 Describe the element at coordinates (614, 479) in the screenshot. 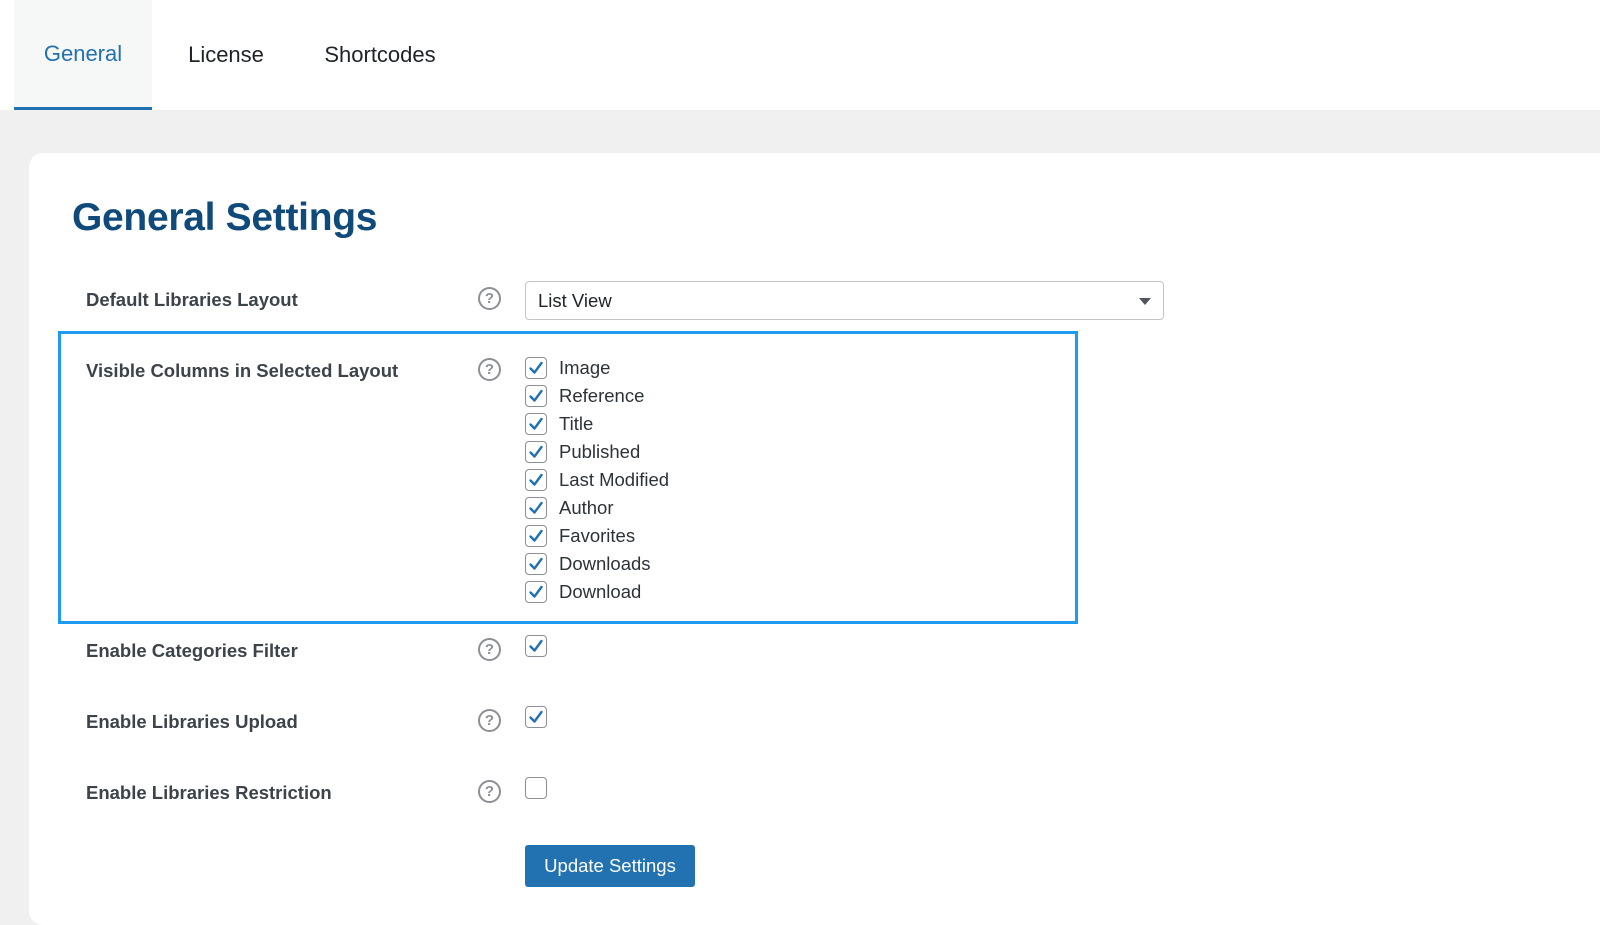

I see `visible-column-option-label: Last Modified` at that location.